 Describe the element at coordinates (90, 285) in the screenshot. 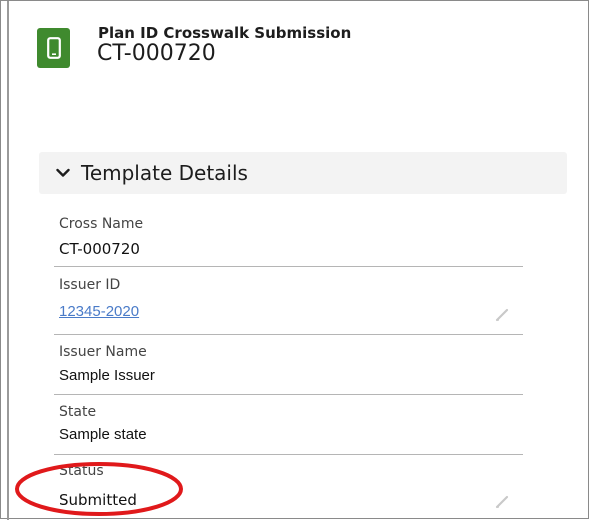

I see `field-label: Issuer ID` at that location.